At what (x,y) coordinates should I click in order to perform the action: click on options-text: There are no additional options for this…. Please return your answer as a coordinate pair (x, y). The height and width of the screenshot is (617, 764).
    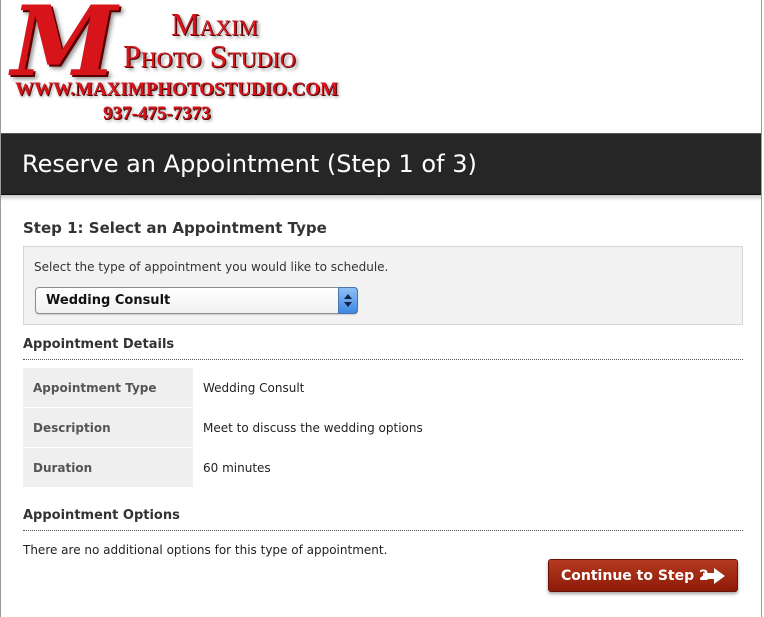
    Looking at the image, I should click on (205, 550).